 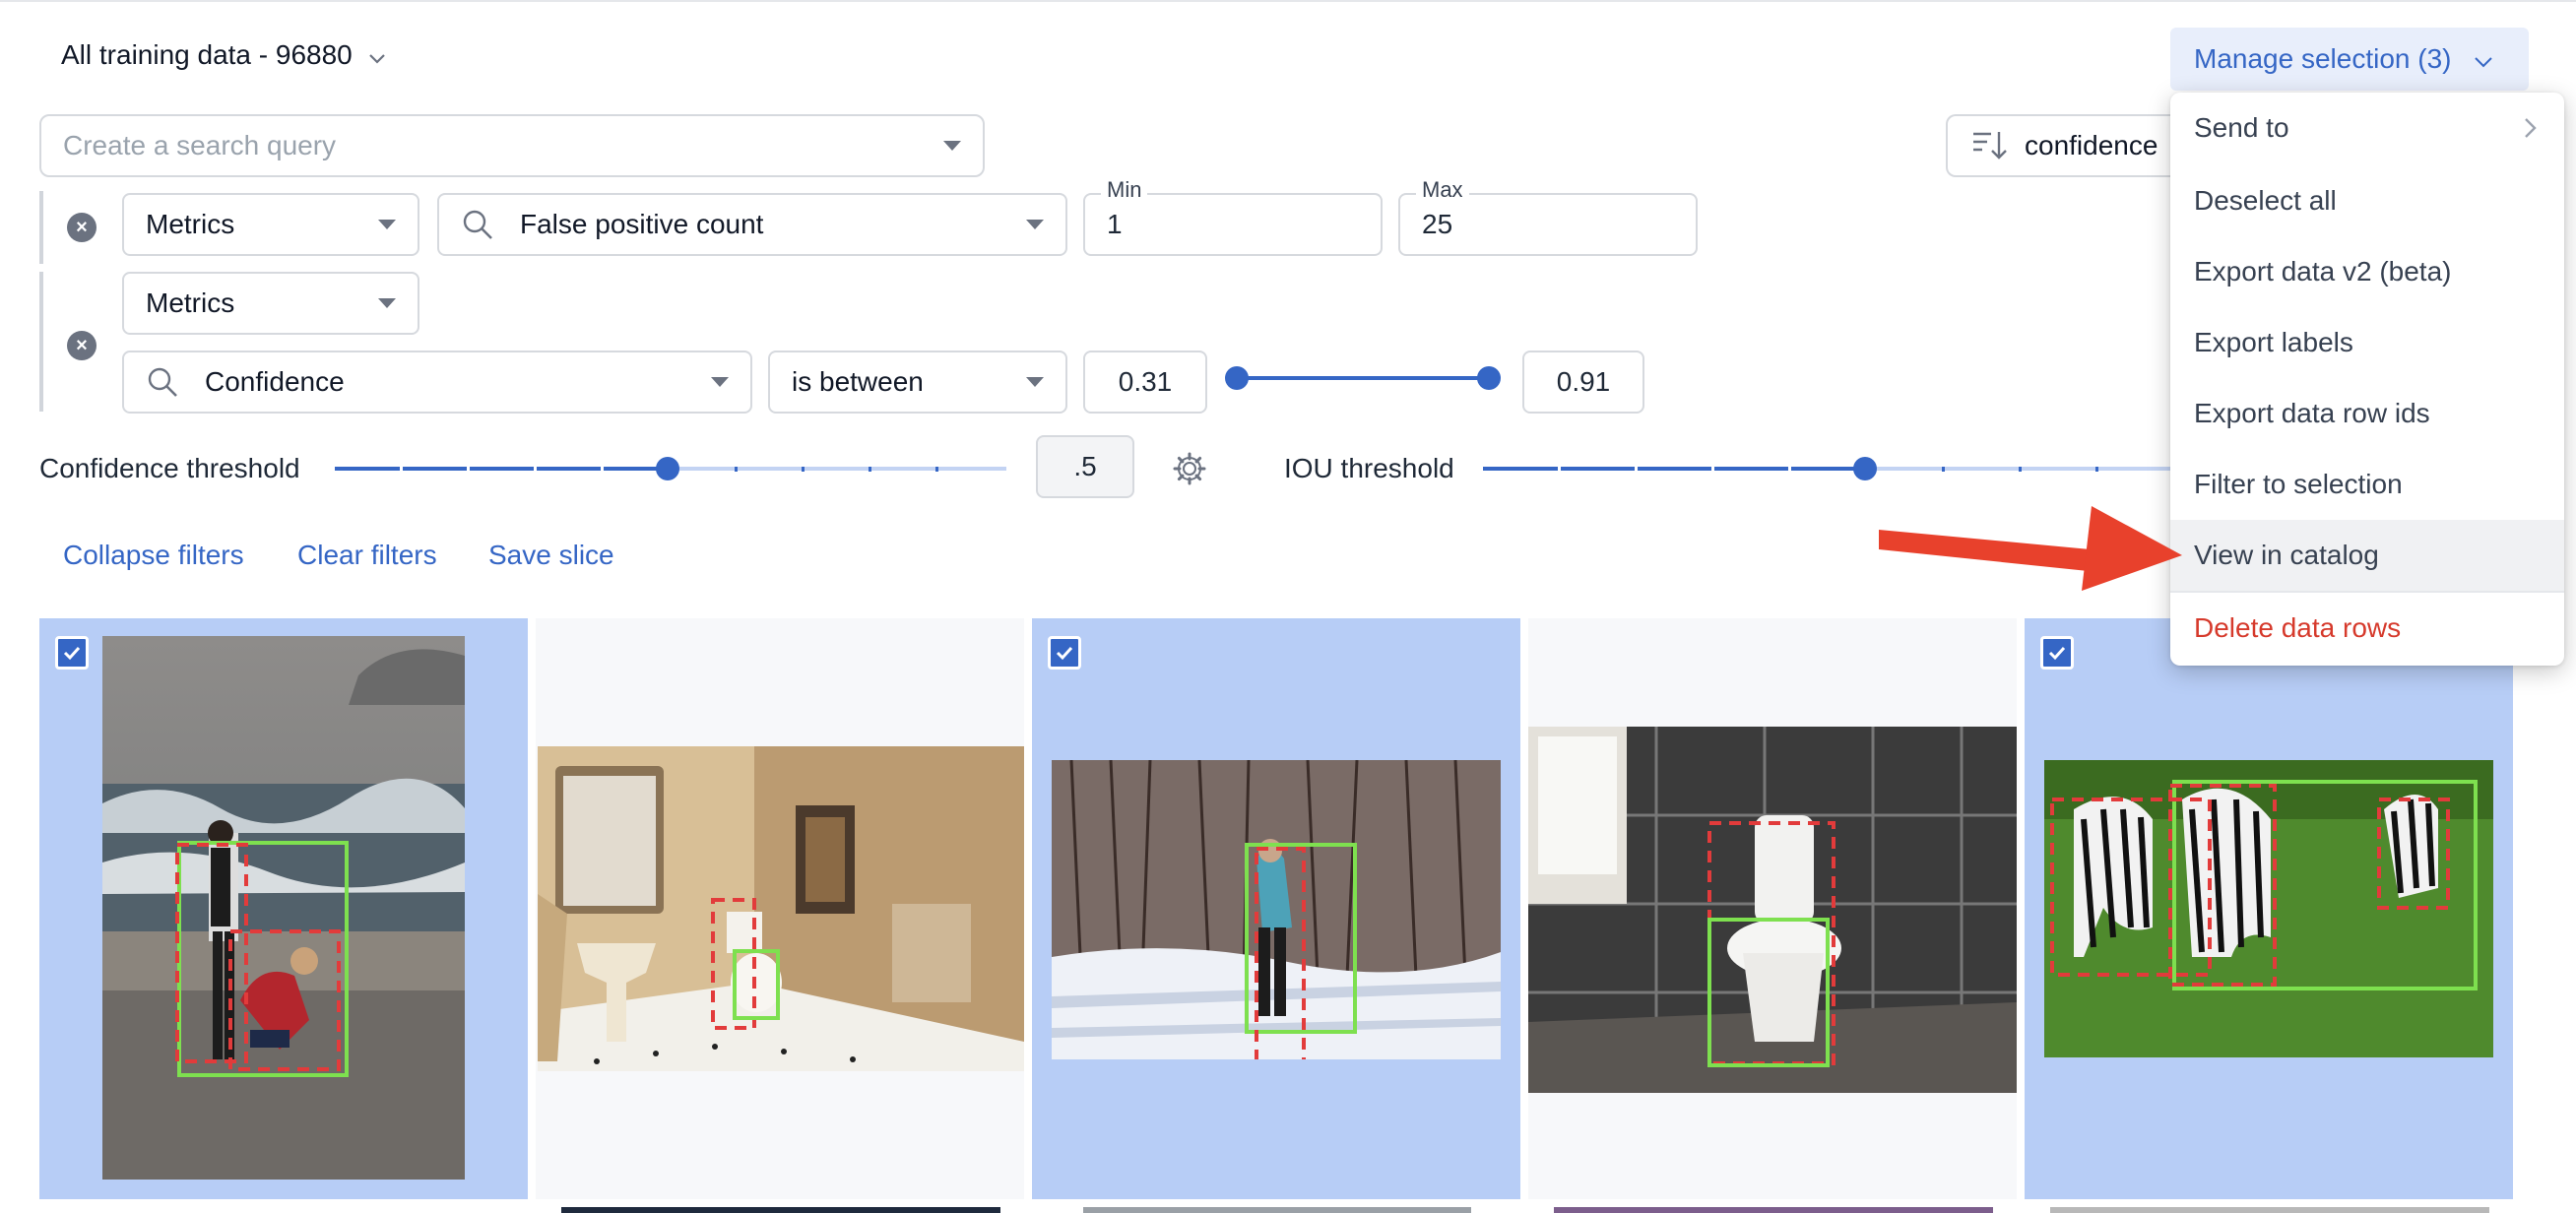 What do you see at coordinates (512, 145) in the screenshot?
I see `search-query-input: Create a search query` at bounding box center [512, 145].